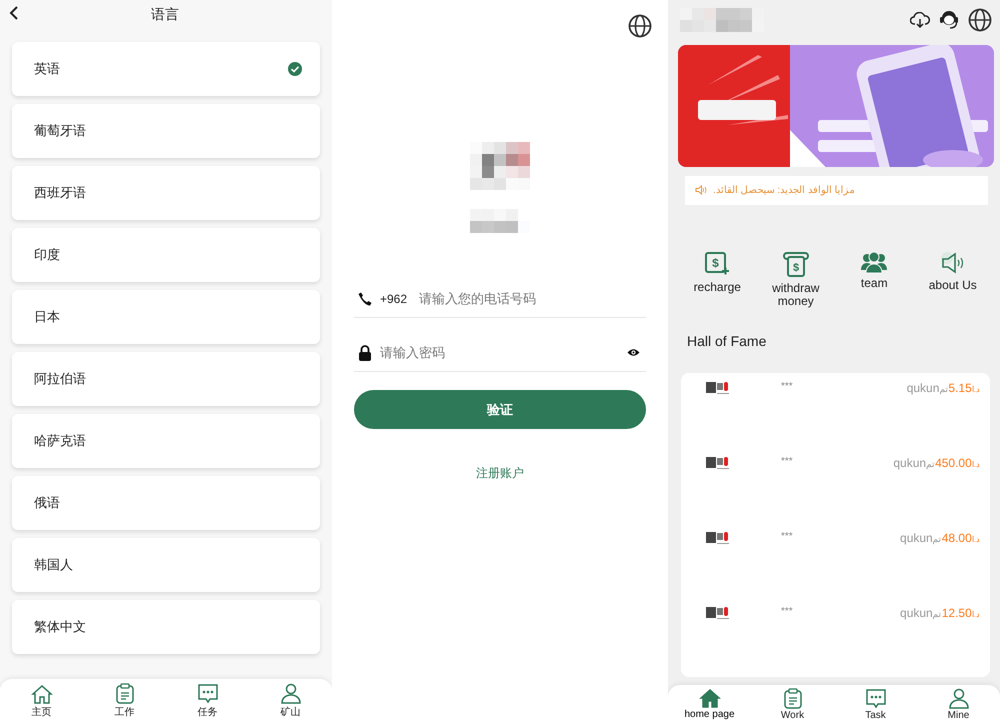 This screenshot has height=723, width=1000. I want to click on language-item: 俄语, so click(166, 503).